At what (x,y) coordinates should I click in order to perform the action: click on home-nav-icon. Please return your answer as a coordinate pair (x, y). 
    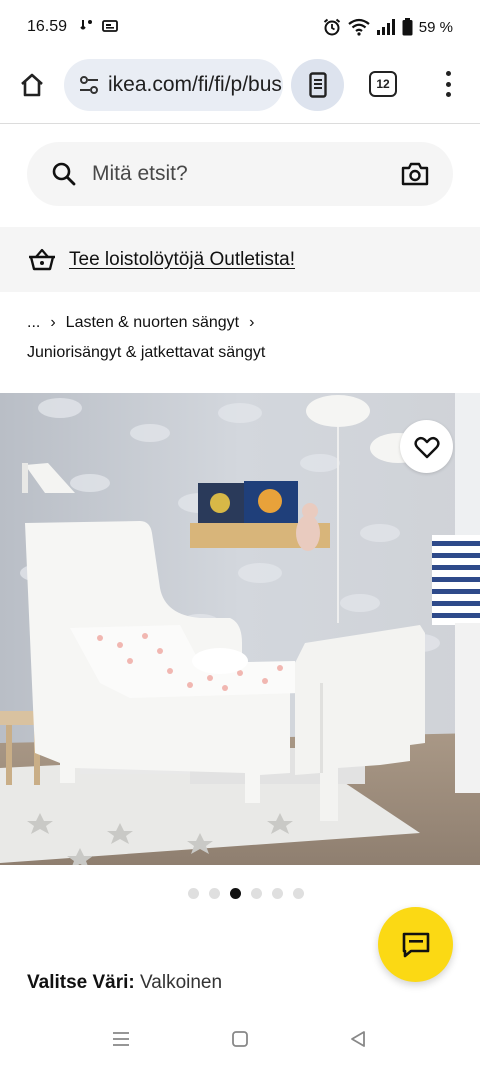
    Looking at the image, I should click on (240, 1039).